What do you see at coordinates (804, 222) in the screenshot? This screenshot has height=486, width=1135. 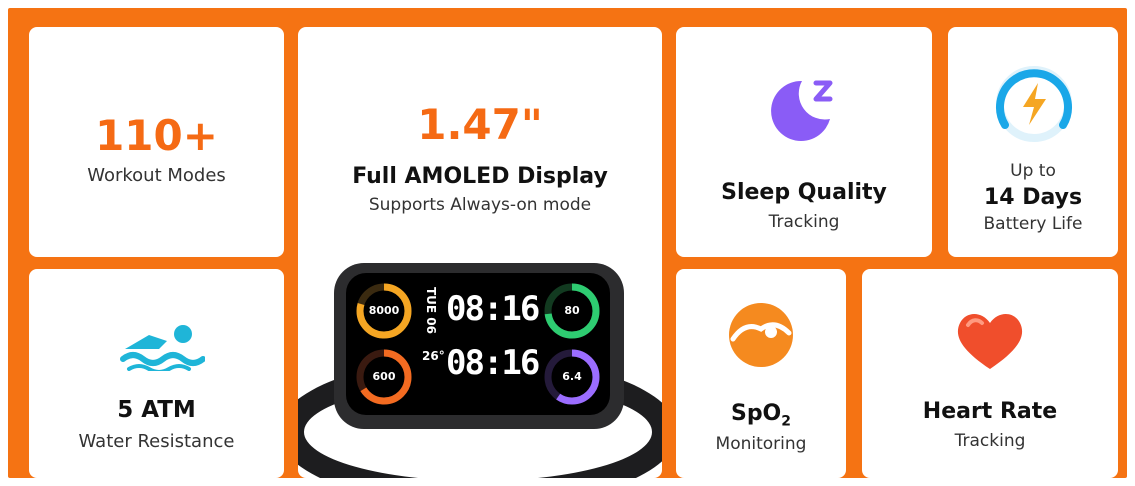 I see `sleep-quality-subtitle: Tracking` at bounding box center [804, 222].